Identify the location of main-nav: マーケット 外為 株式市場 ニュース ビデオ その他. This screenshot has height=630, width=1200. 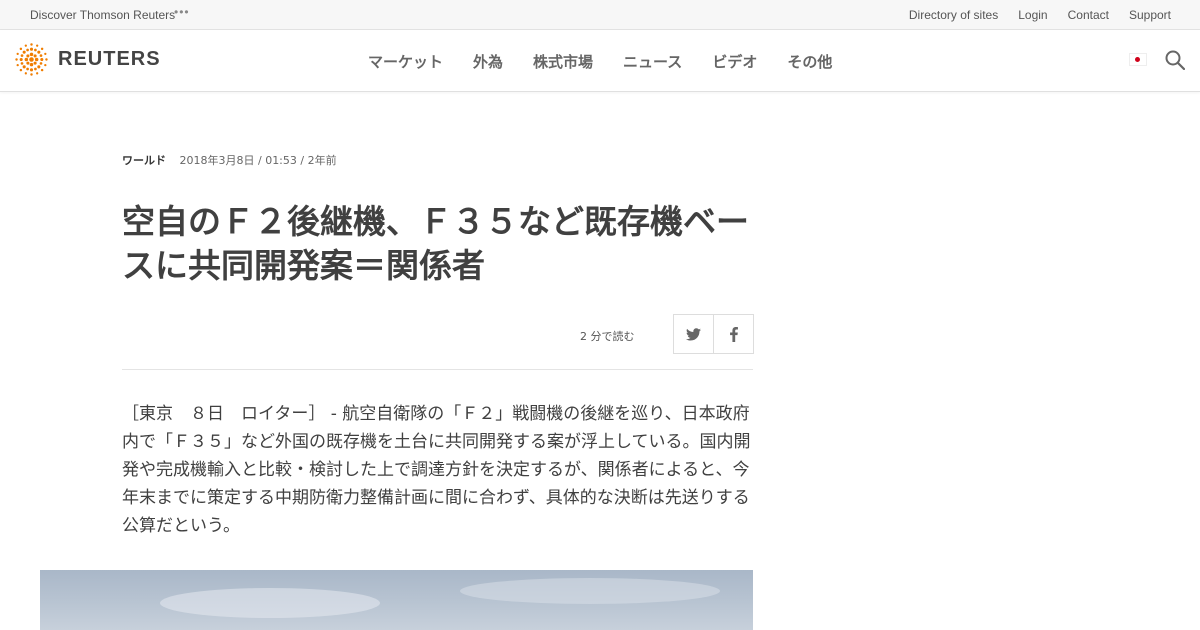
(600, 61).